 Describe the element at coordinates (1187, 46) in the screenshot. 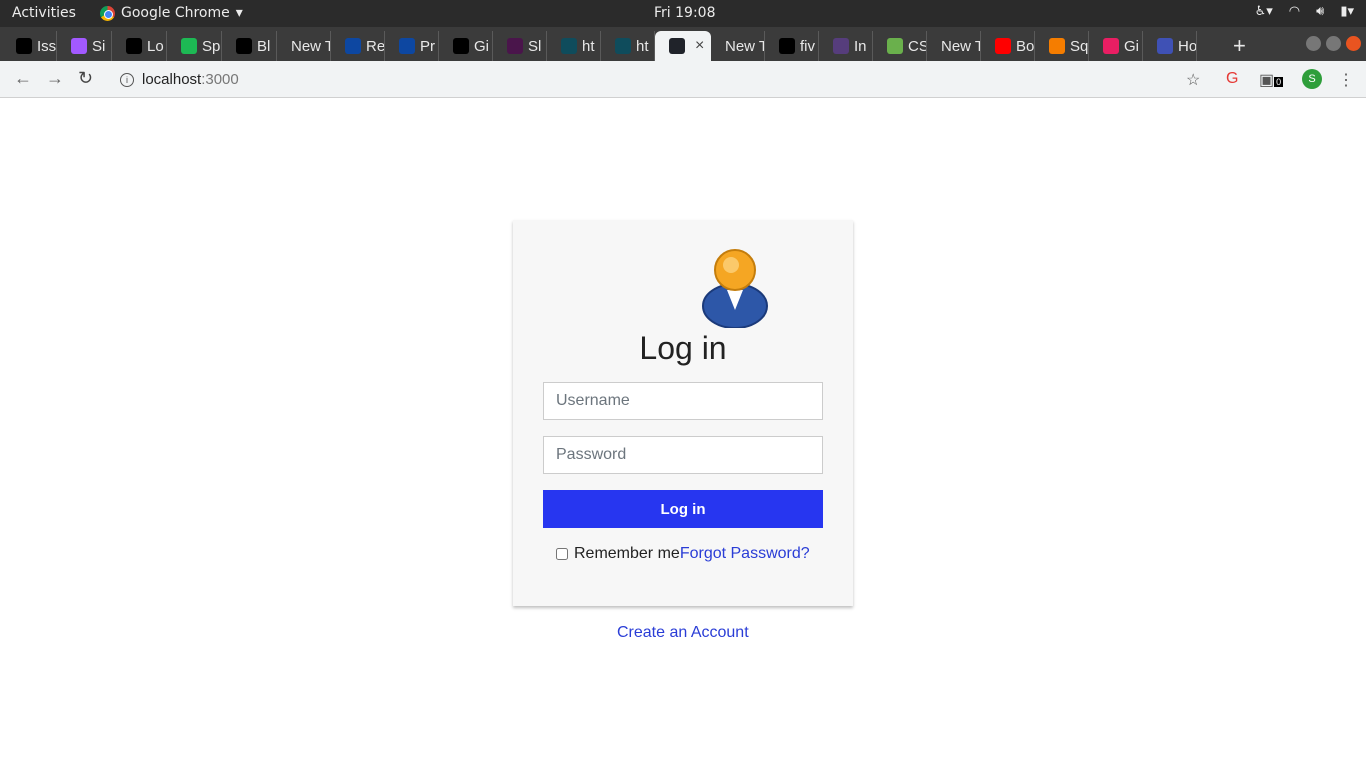

I see `tab-label: Ho` at that location.